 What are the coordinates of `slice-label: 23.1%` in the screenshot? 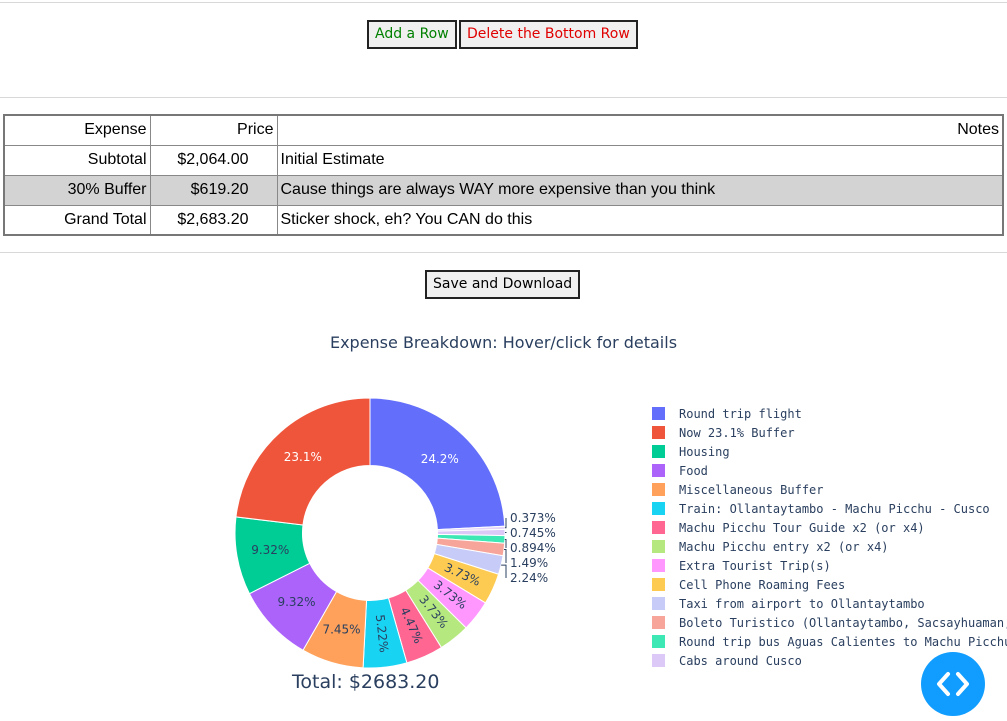 It's located at (303, 457).